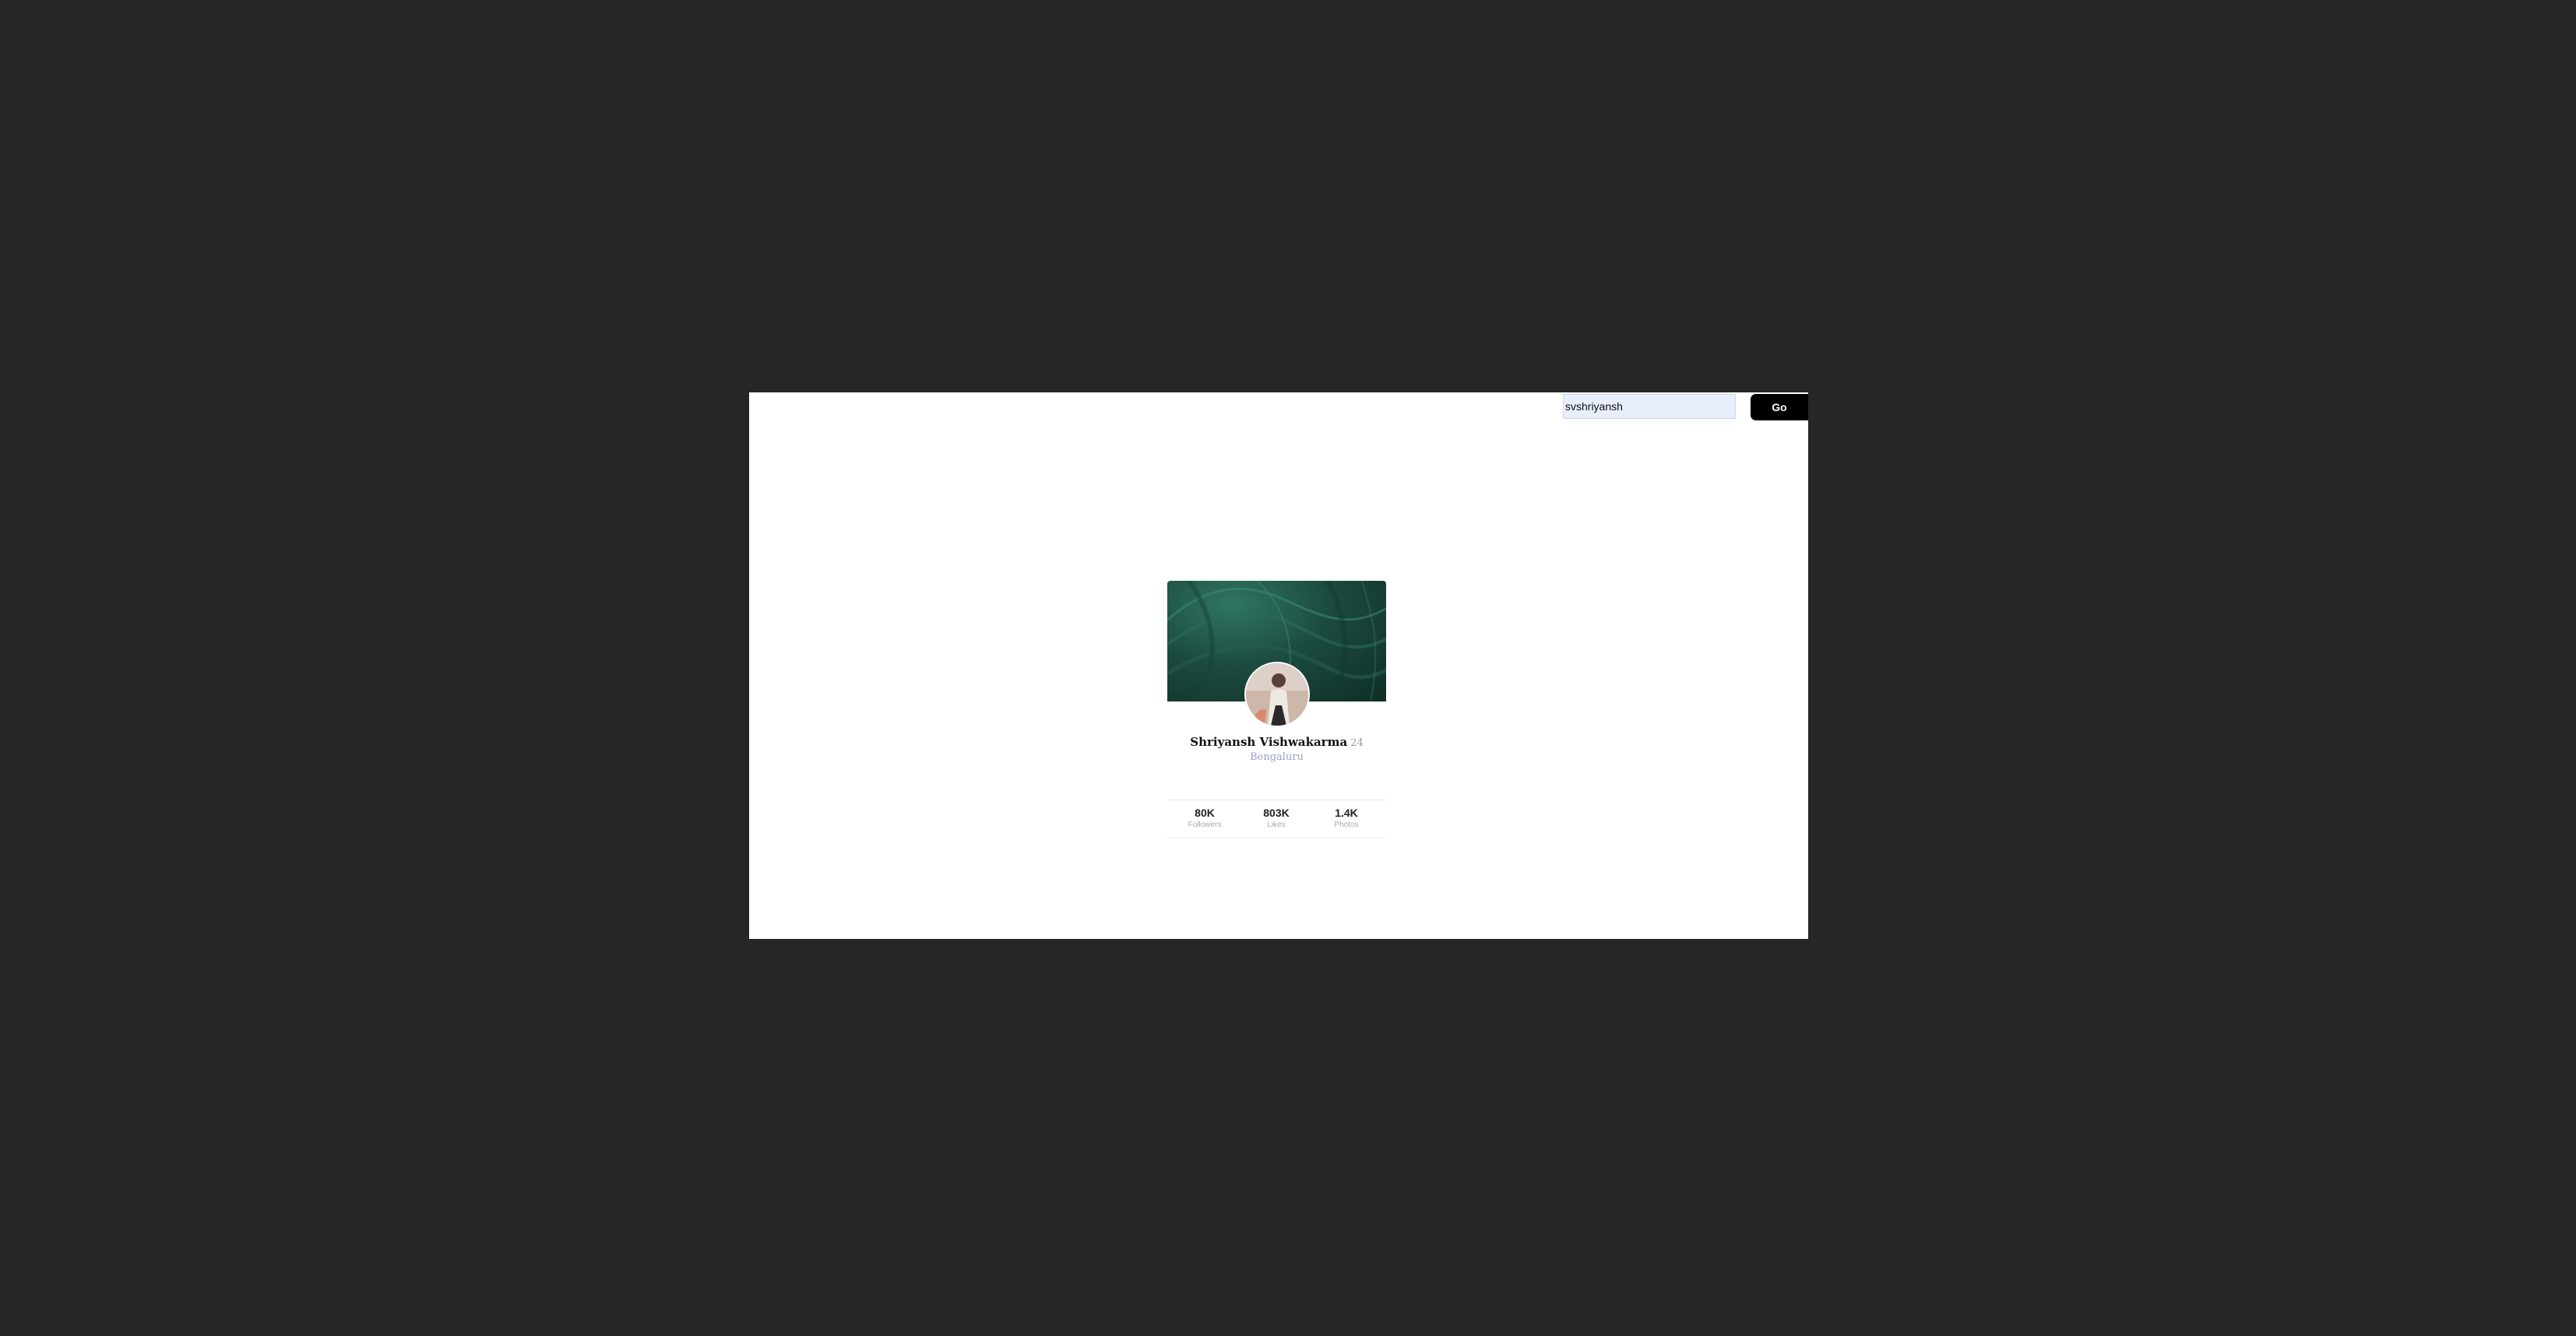 The width and height of the screenshot is (2576, 1336). What do you see at coordinates (1276, 813) in the screenshot?
I see `stat-value: 803K` at bounding box center [1276, 813].